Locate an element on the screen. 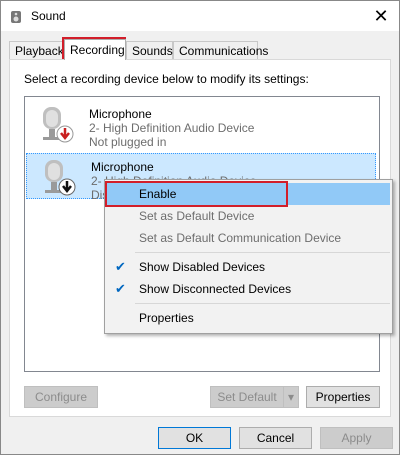 The width and height of the screenshot is (400, 455). device-status: Not plugged in is located at coordinates (128, 142).